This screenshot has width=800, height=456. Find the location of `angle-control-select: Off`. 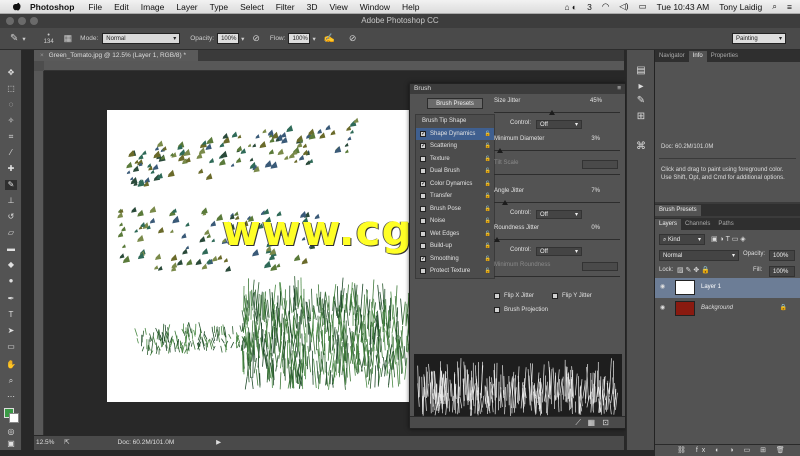

angle-control-select: Off is located at coordinates (559, 214).